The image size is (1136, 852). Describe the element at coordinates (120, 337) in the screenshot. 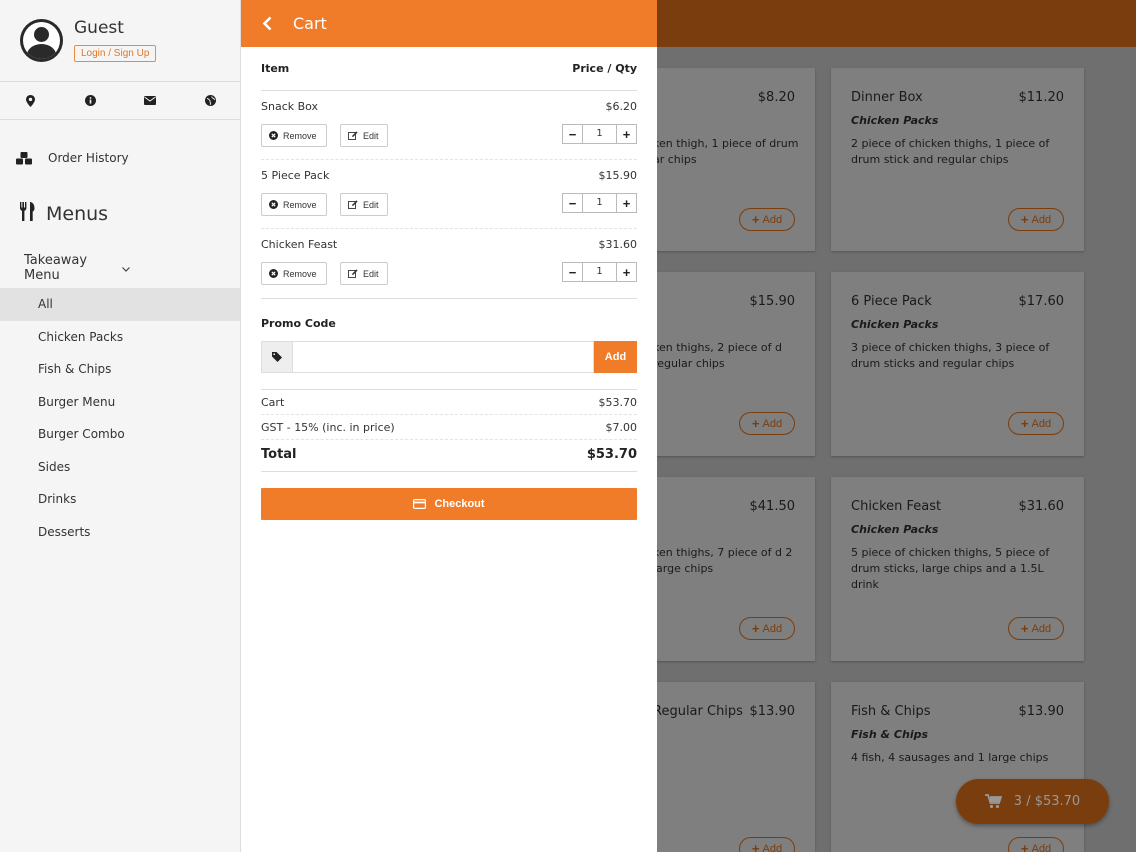

I see `category-item-chicken-packs: Chicken Packs` at that location.